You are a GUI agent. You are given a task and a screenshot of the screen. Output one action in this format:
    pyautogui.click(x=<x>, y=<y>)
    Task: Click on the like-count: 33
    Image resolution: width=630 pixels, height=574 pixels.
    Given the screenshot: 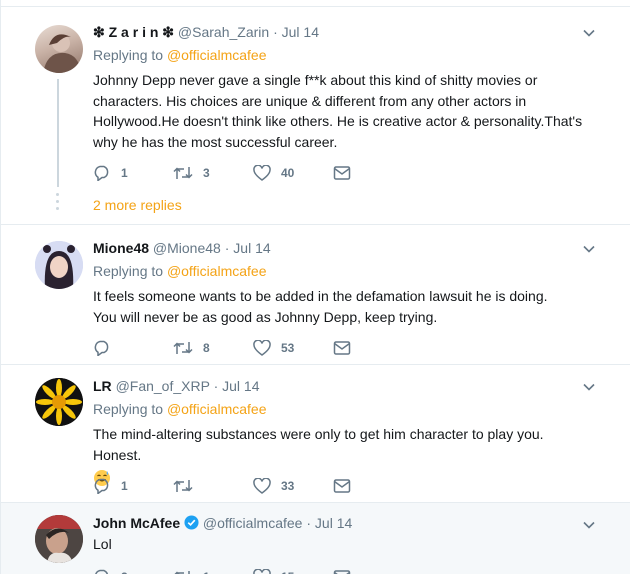 What is the action you would take?
    pyautogui.click(x=288, y=486)
    